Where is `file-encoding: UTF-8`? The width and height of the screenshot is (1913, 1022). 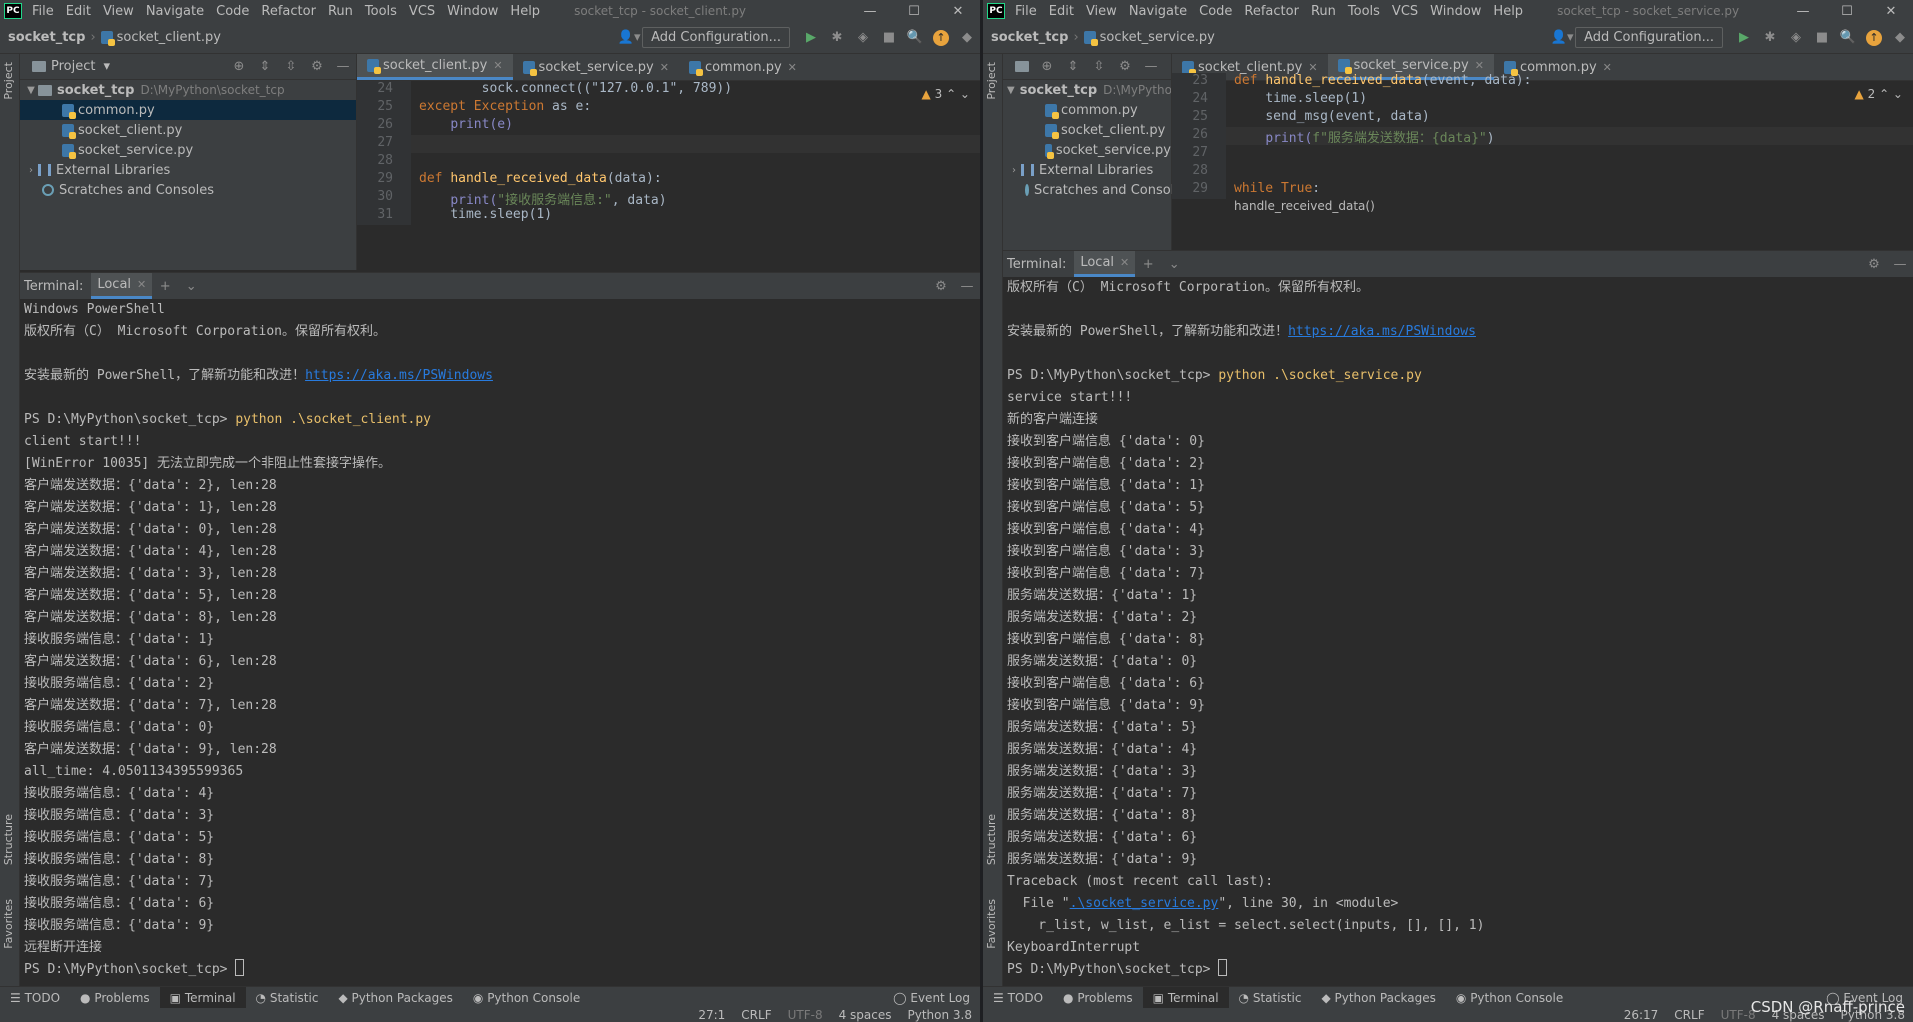 file-encoding: UTF-8 is located at coordinates (805, 1015).